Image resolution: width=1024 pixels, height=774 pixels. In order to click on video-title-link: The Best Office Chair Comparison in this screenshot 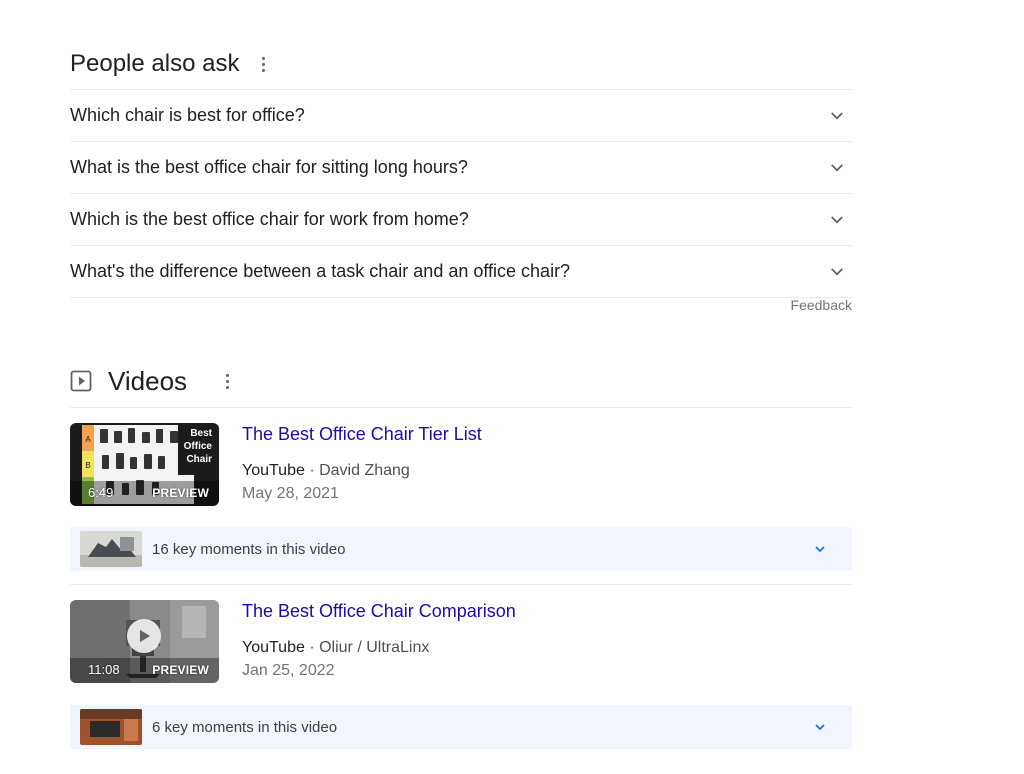, I will do `click(379, 611)`.